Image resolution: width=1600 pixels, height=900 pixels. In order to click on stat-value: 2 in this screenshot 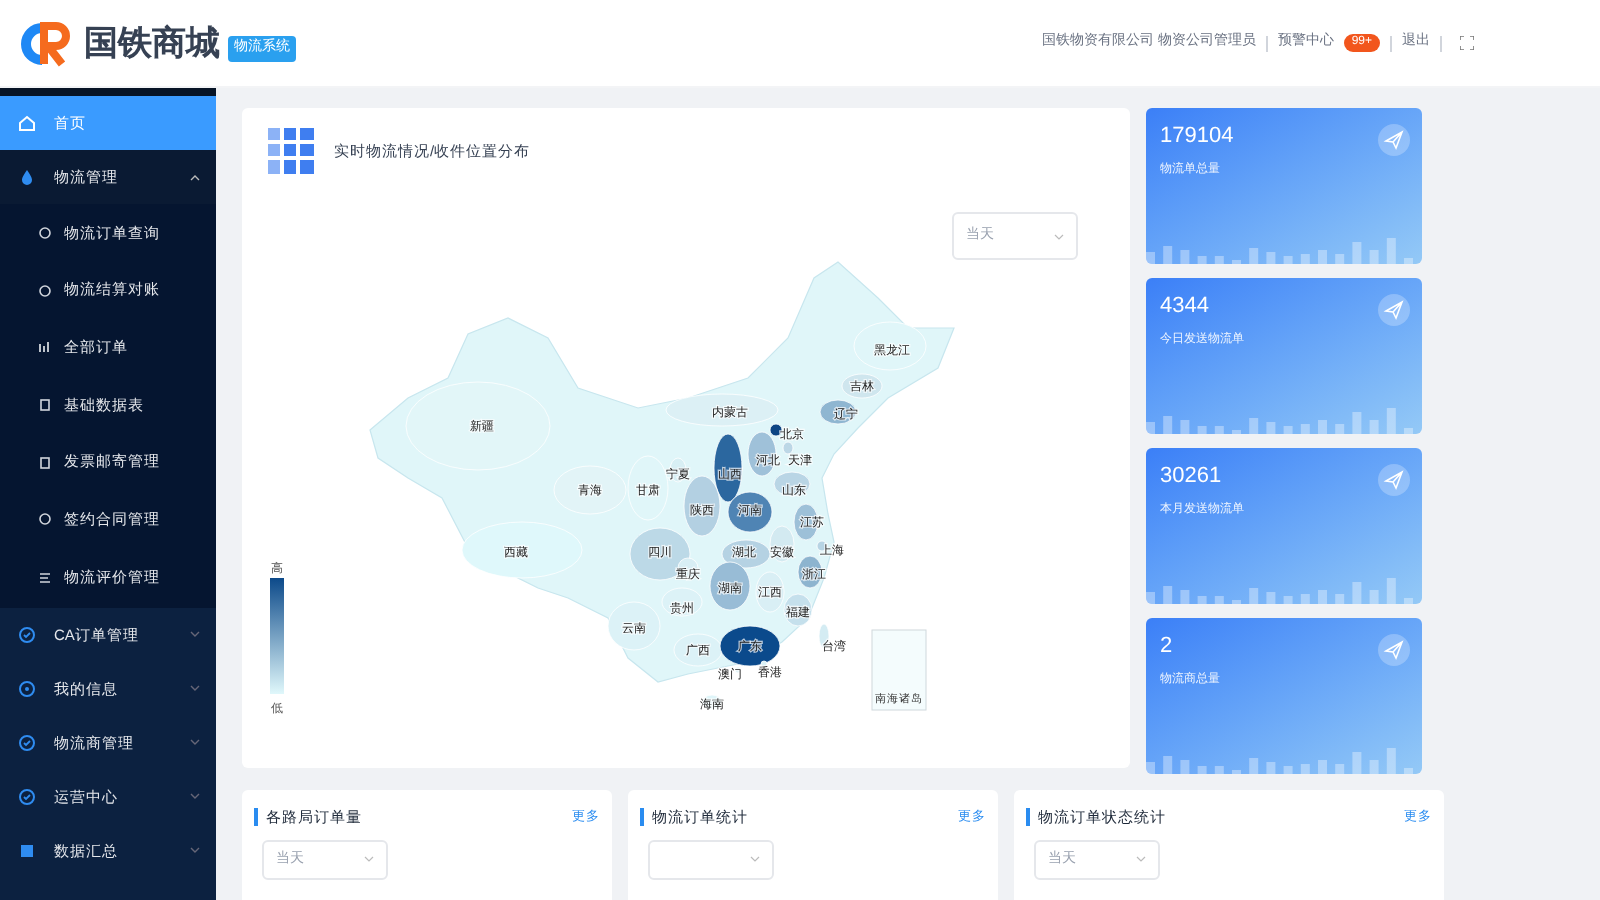, I will do `click(1166, 647)`.